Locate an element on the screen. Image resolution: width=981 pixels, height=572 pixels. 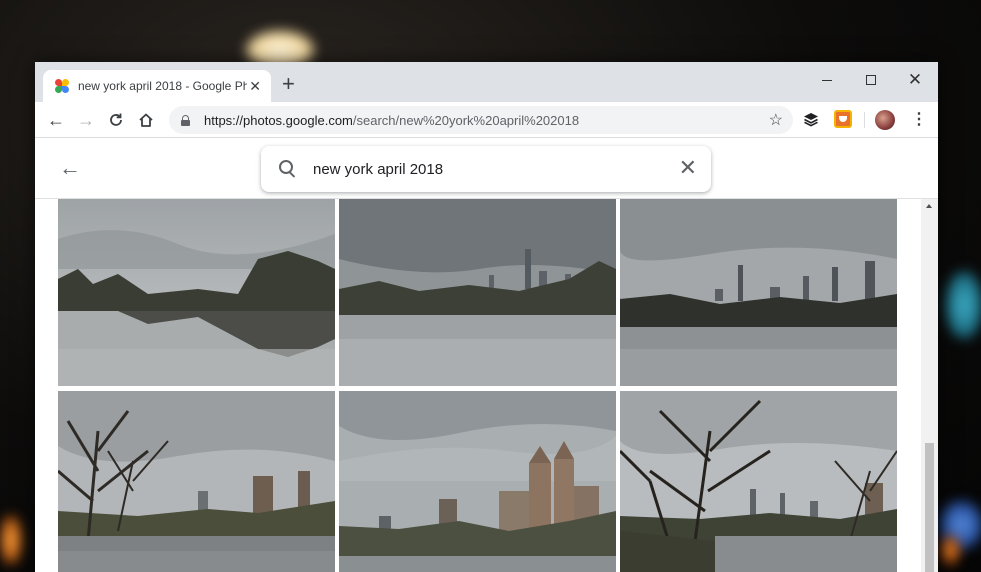
minimize-button is located at coordinates (827, 80).